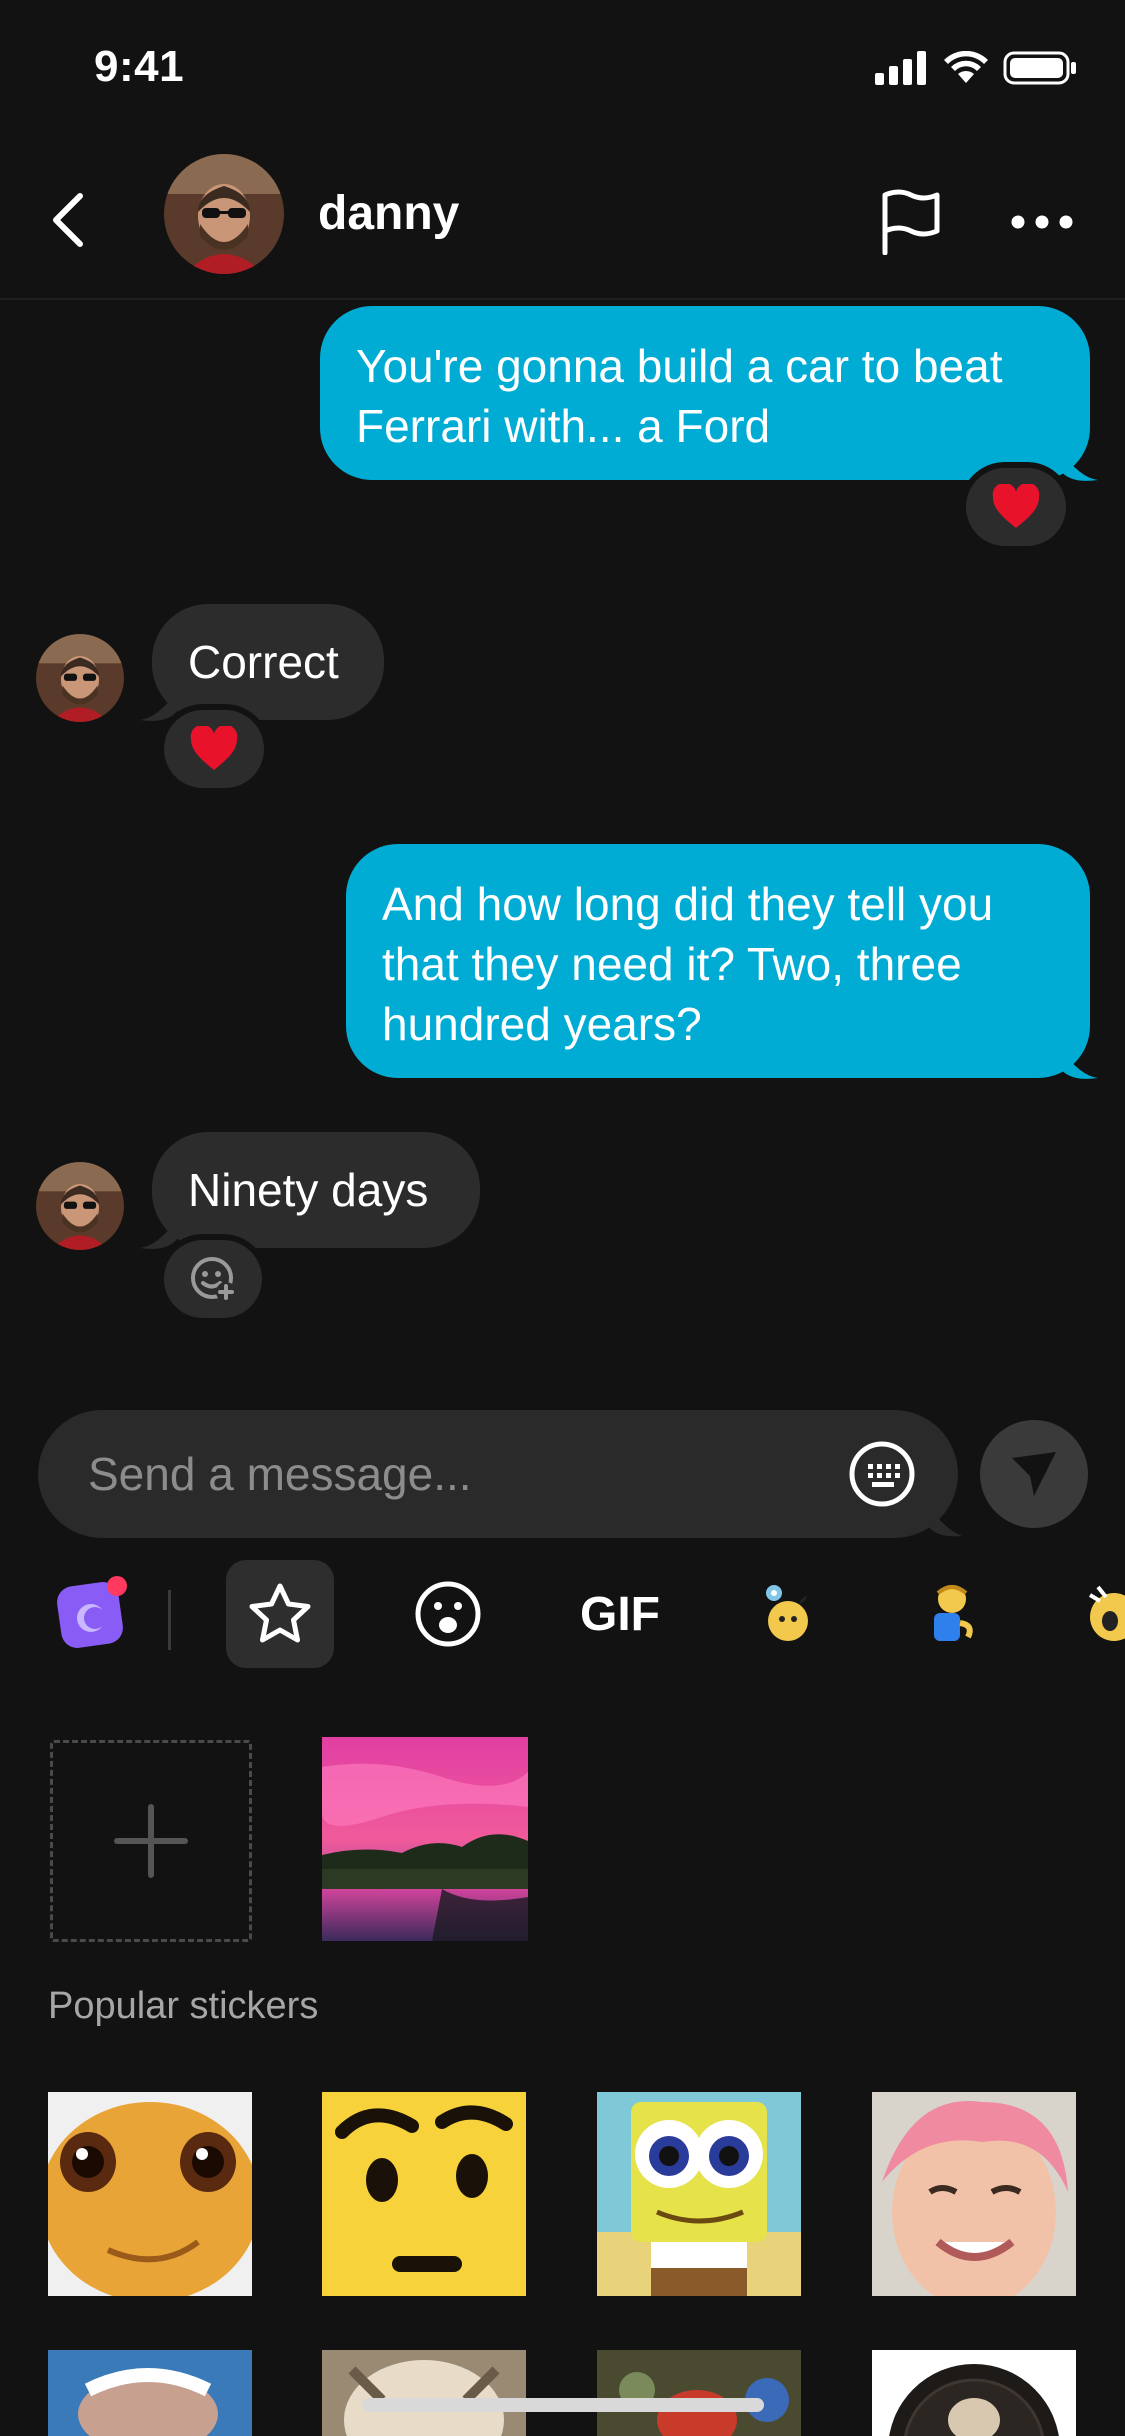  I want to click on chevron-left-icon, so click(68, 220).